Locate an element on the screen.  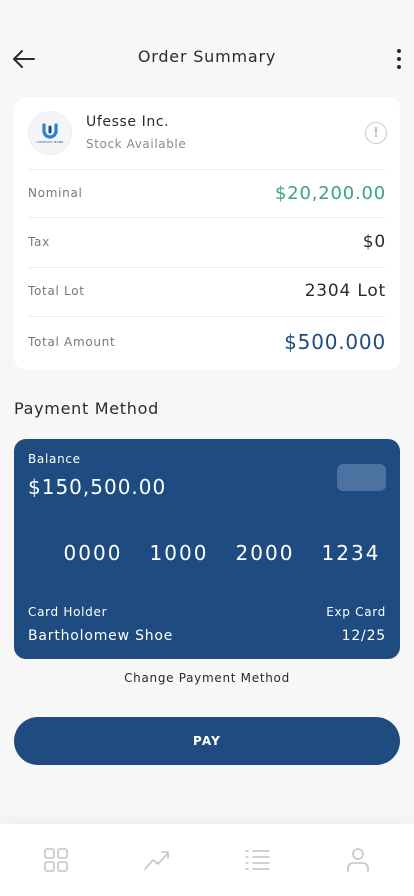
balance-label: Balance is located at coordinates (54, 459).